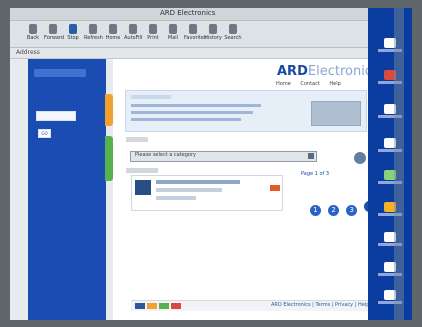 The width and height of the screenshot is (422, 327). Describe the element at coordinates (211, 53) in the screenshot. I see `address-bar: Address` at that location.